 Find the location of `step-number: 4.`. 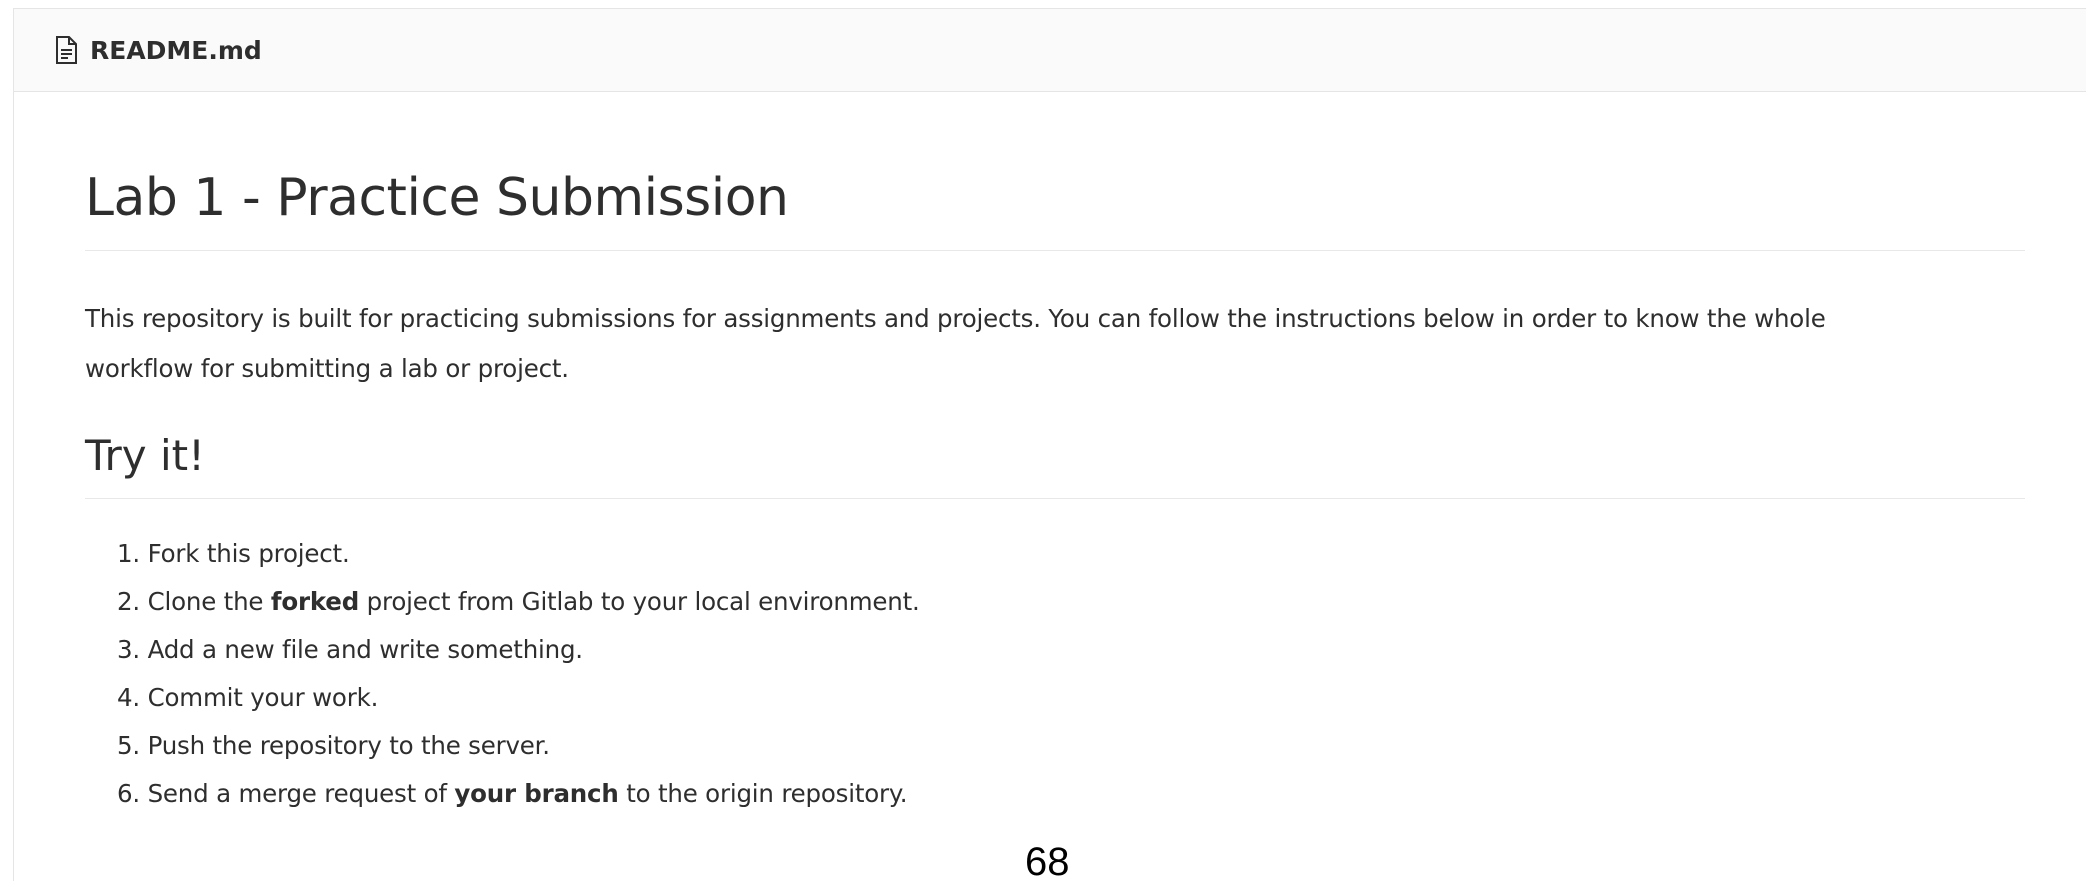

step-number: 4. is located at coordinates (128, 697).